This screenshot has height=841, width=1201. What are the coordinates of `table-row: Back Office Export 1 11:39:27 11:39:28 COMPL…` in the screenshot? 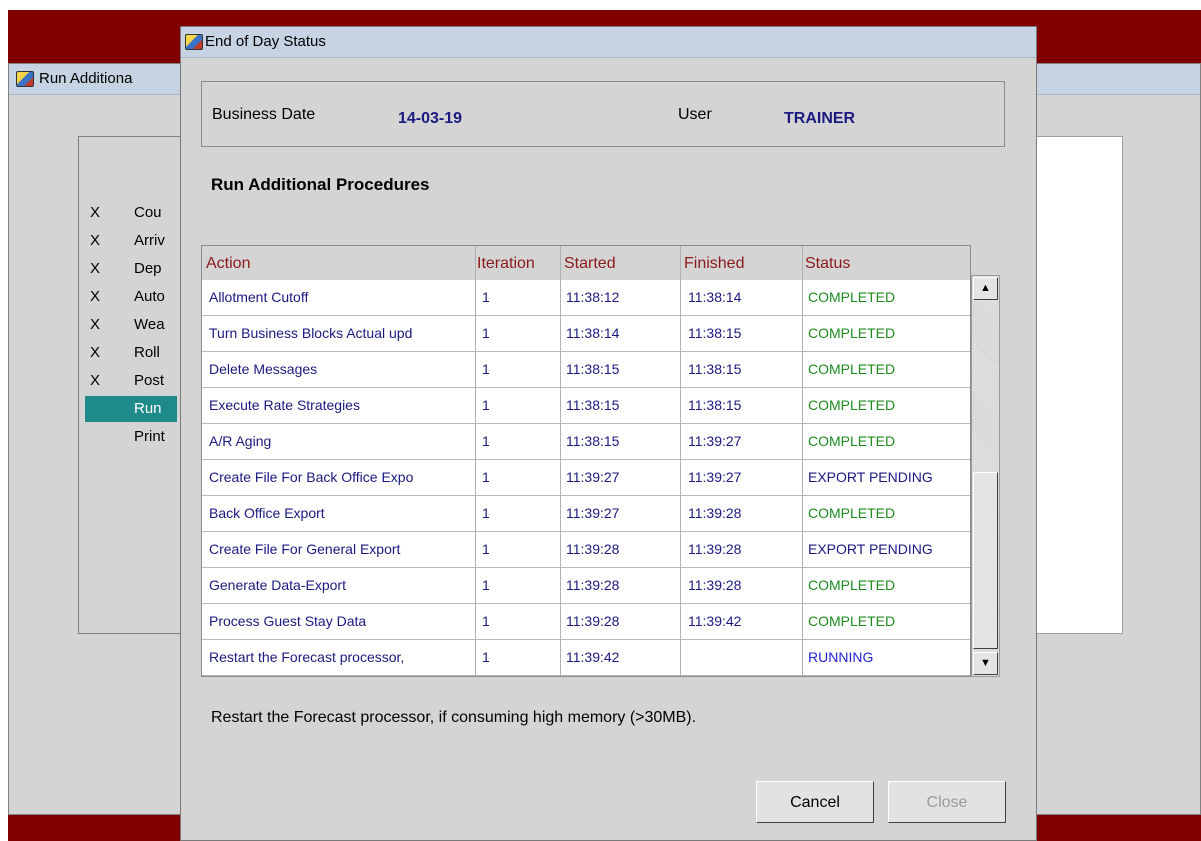 It's located at (586, 514).